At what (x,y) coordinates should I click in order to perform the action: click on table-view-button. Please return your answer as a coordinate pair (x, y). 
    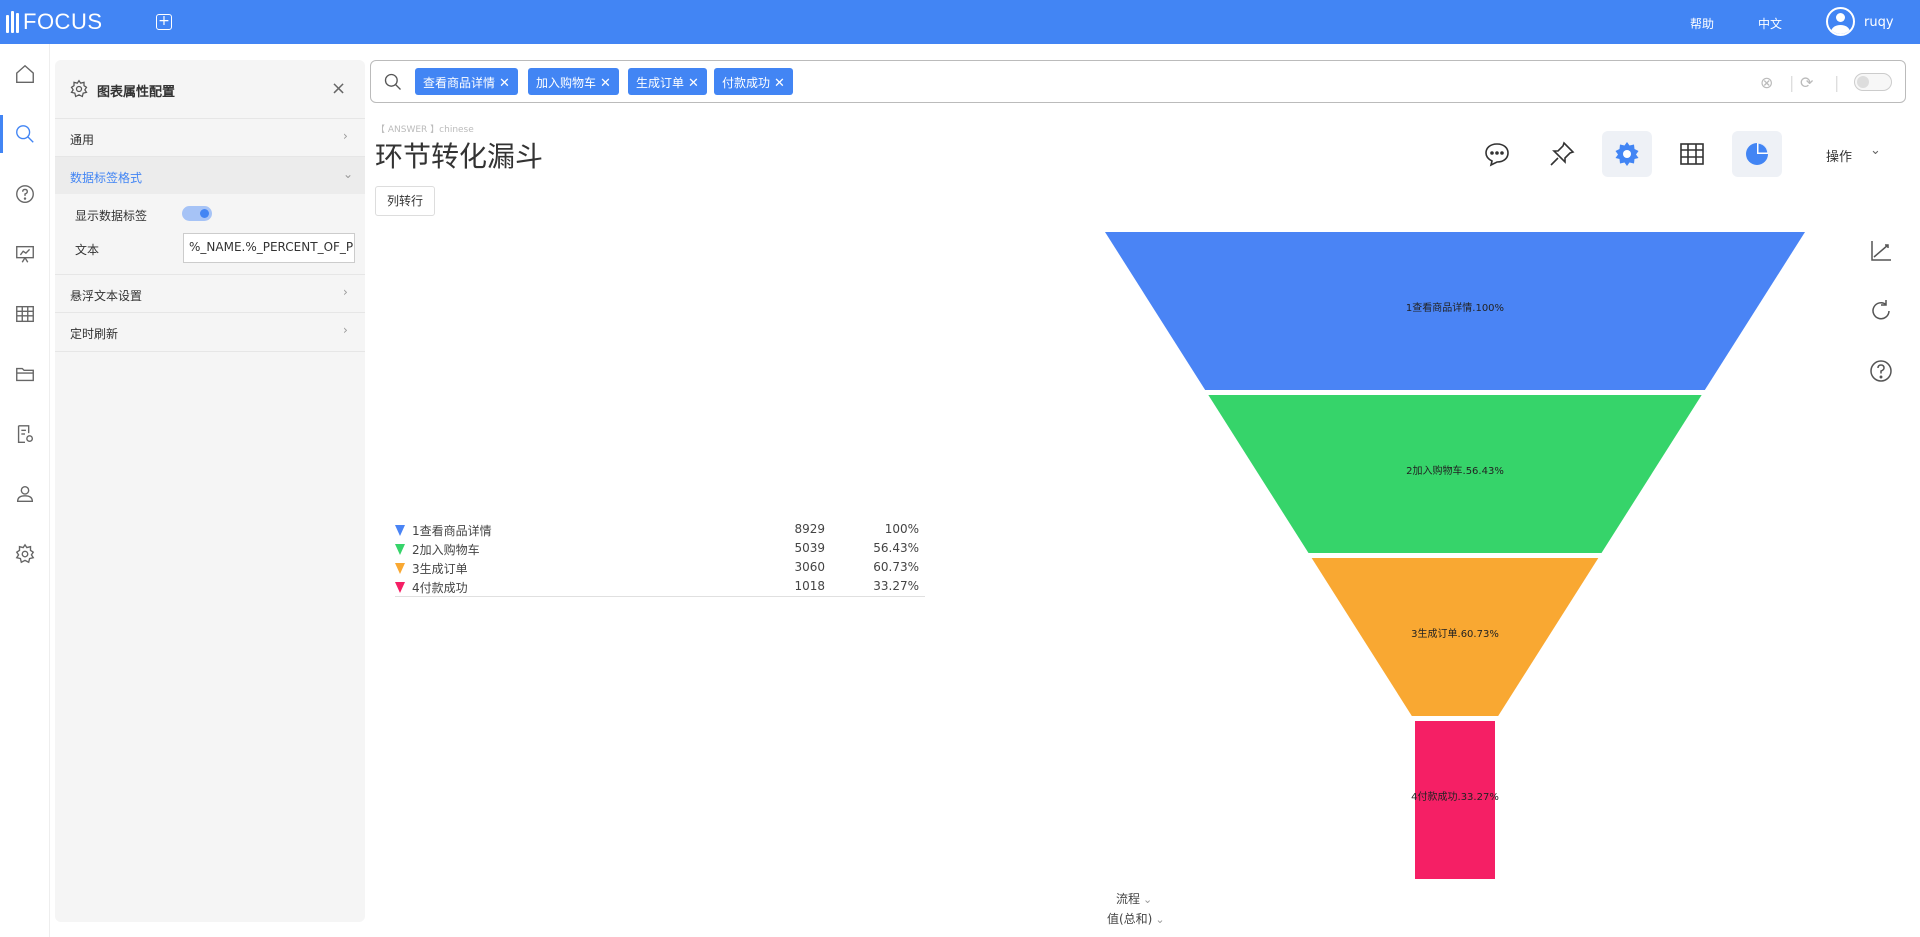
    Looking at the image, I should click on (1692, 154).